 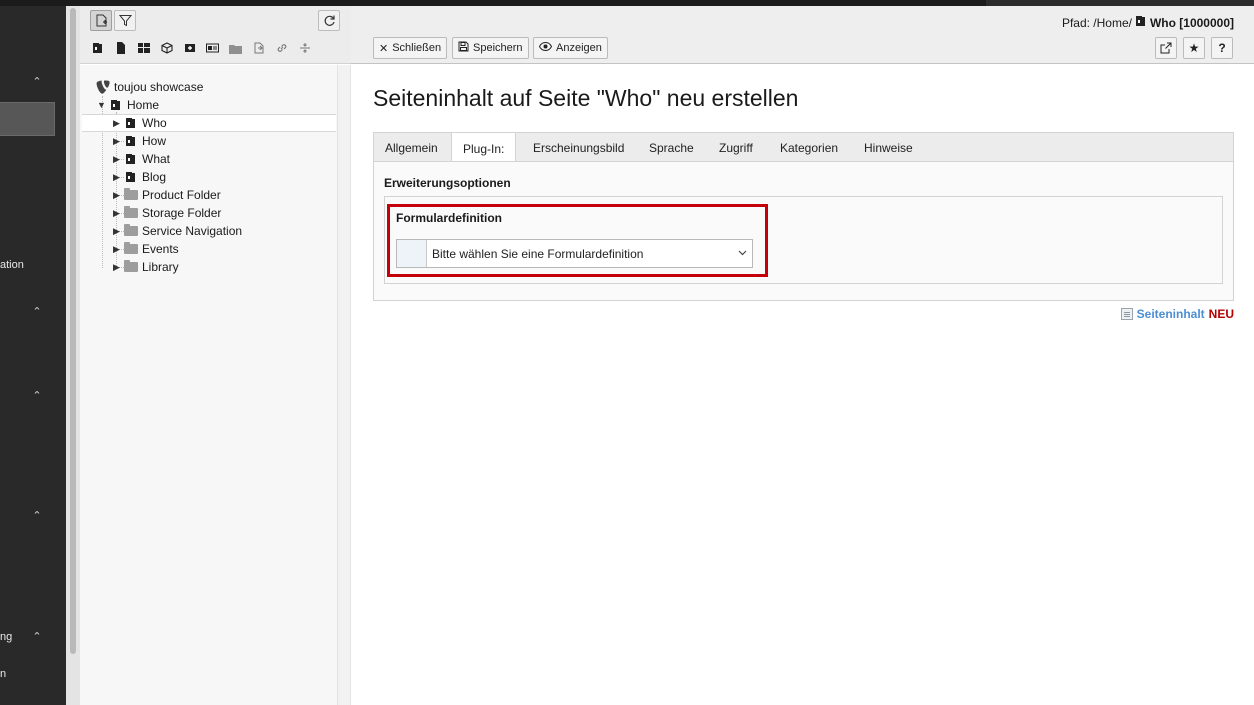 I want to click on tree-node-label: Service Navigation, so click(x=192, y=231).